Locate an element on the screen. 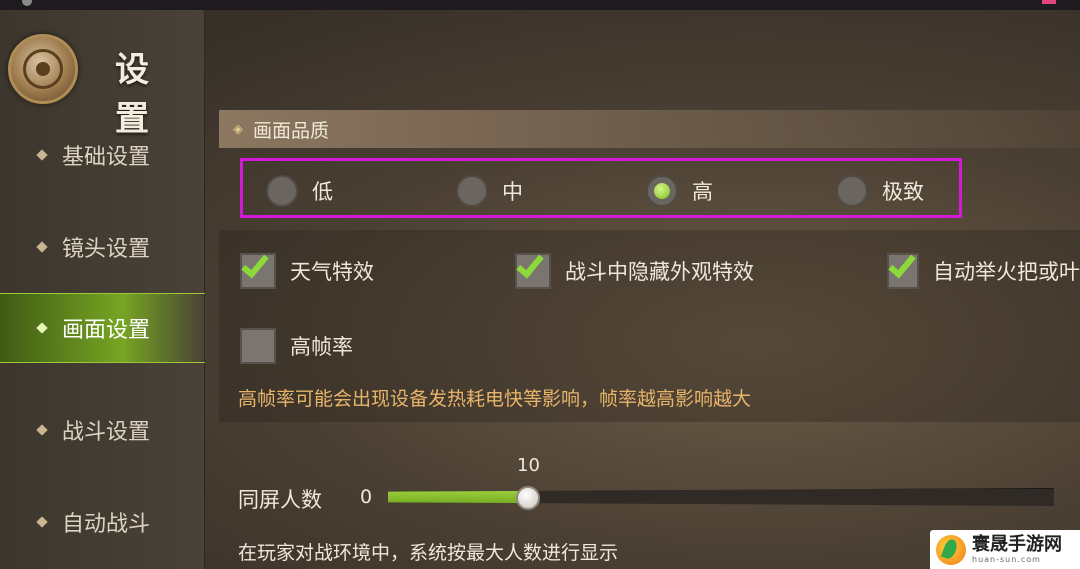 The height and width of the screenshot is (569, 1080). checkbox-label: 战斗中隐藏外观特效 is located at coordinates (659, 272).